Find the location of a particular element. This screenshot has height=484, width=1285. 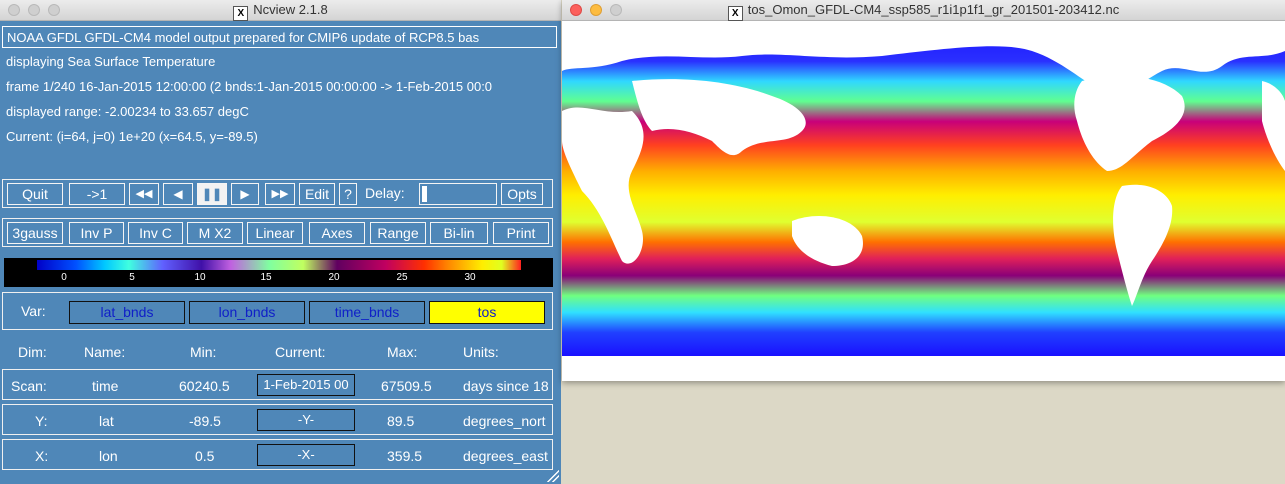

window-title: X Ncview 2.1.8 is located at coordinates (280, 11).